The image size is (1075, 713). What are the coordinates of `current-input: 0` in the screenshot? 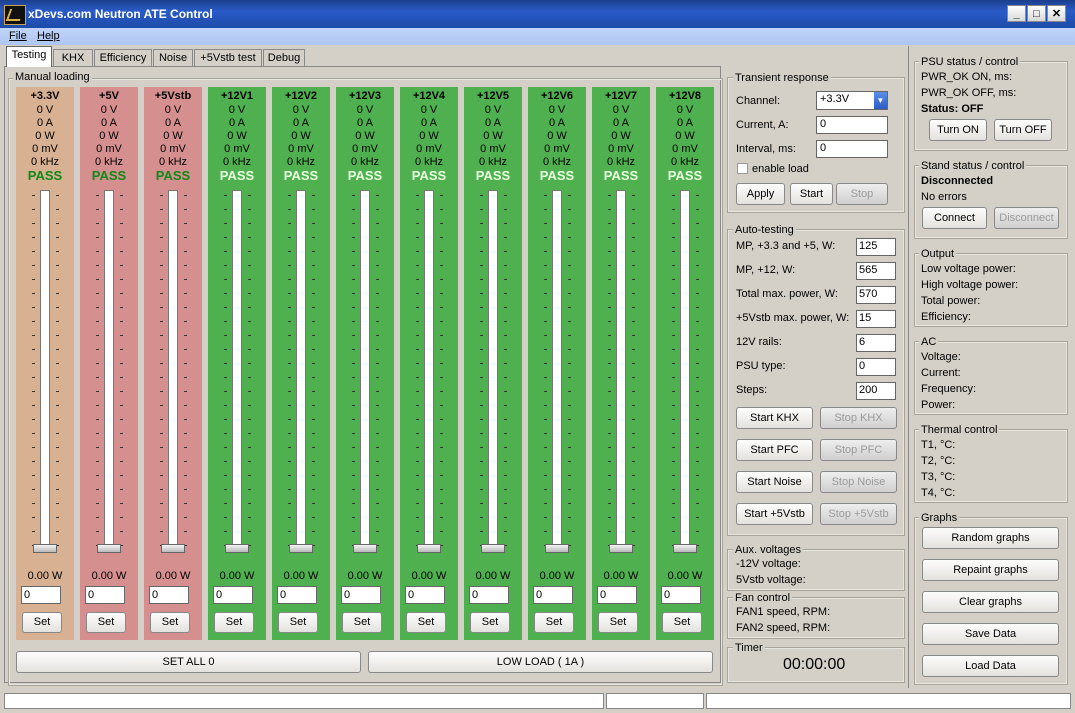 It's located at (852, 125).